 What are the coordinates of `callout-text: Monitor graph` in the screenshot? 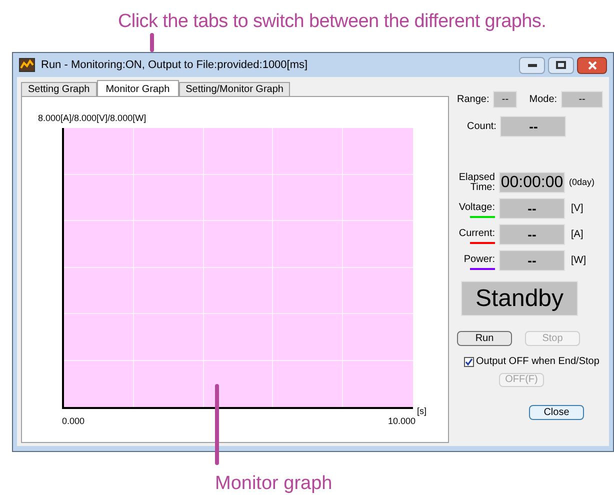 It's located at (273, 483).